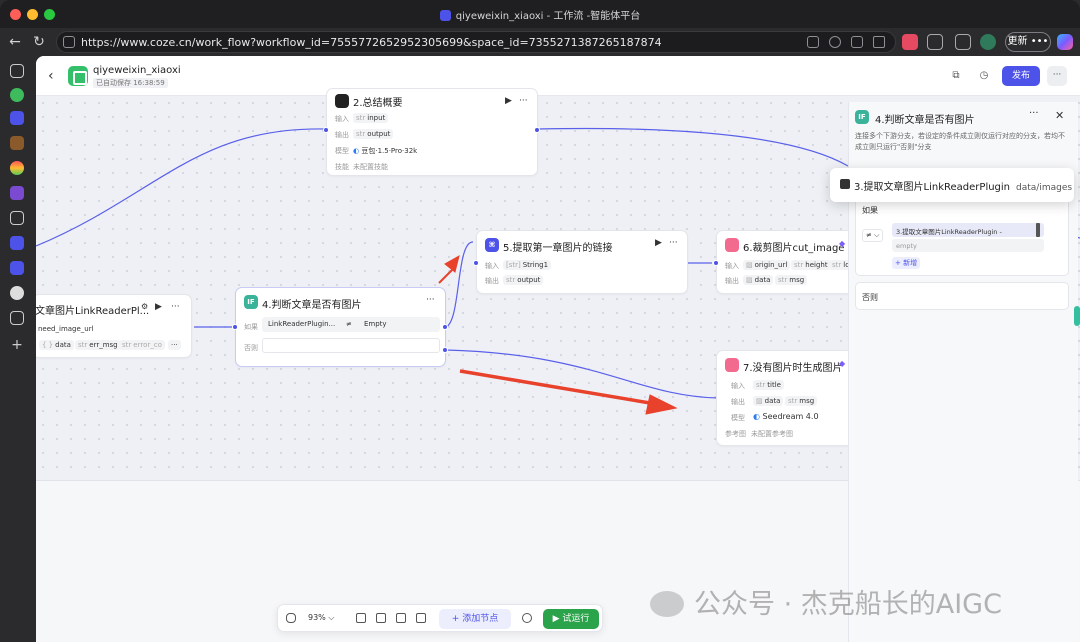 This screenshot has height=642, width=1080. Describe the element at coordinates (370, 167) in the screenshot. I see `skill-value: 未配置技能` at that location.